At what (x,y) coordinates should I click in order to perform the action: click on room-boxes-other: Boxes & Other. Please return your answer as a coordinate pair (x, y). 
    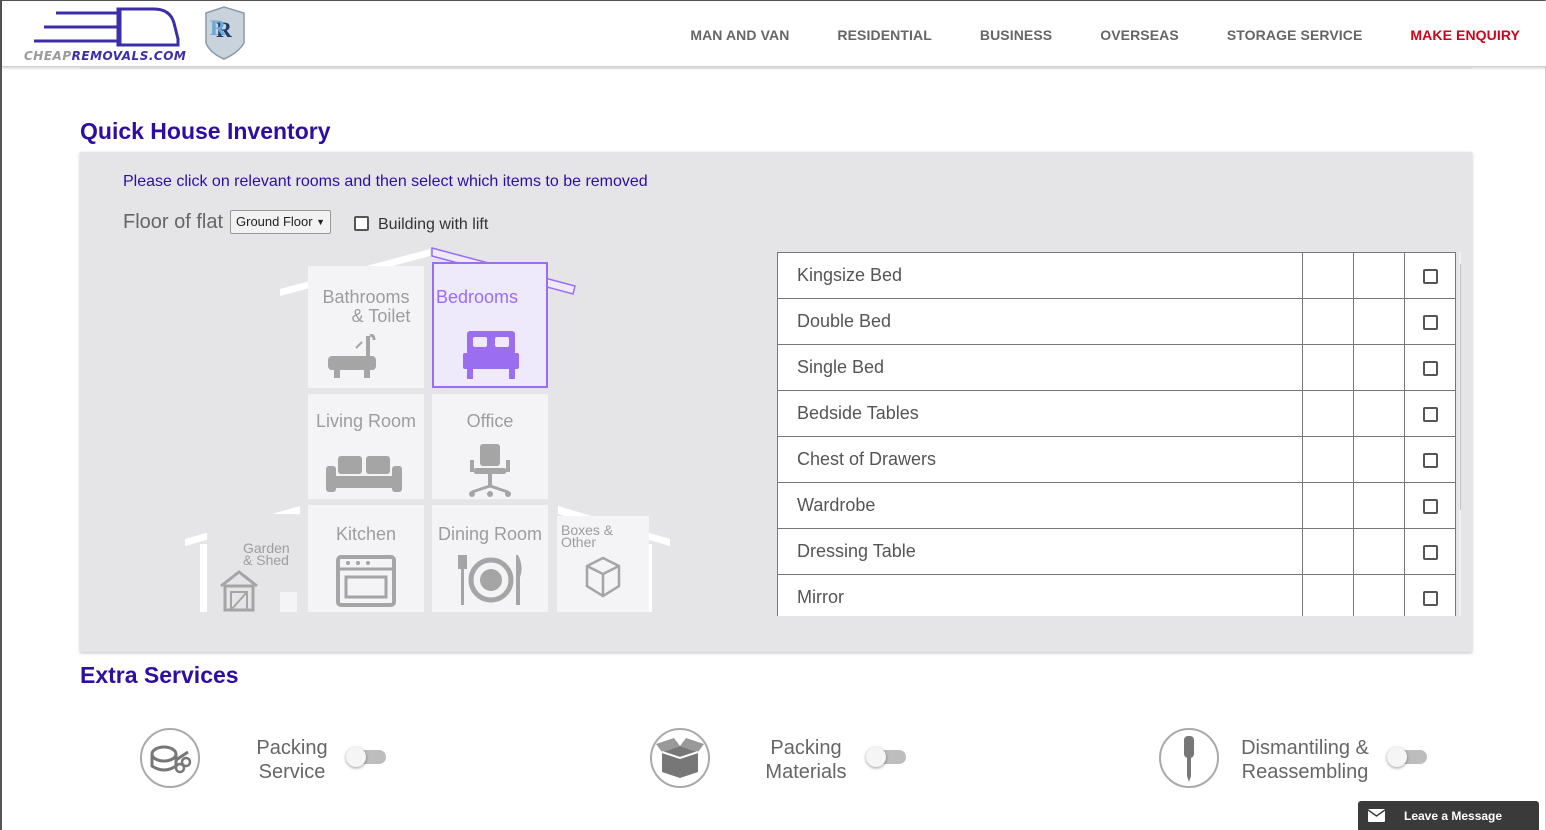
    Looking at the image, I should click on (603, 564).